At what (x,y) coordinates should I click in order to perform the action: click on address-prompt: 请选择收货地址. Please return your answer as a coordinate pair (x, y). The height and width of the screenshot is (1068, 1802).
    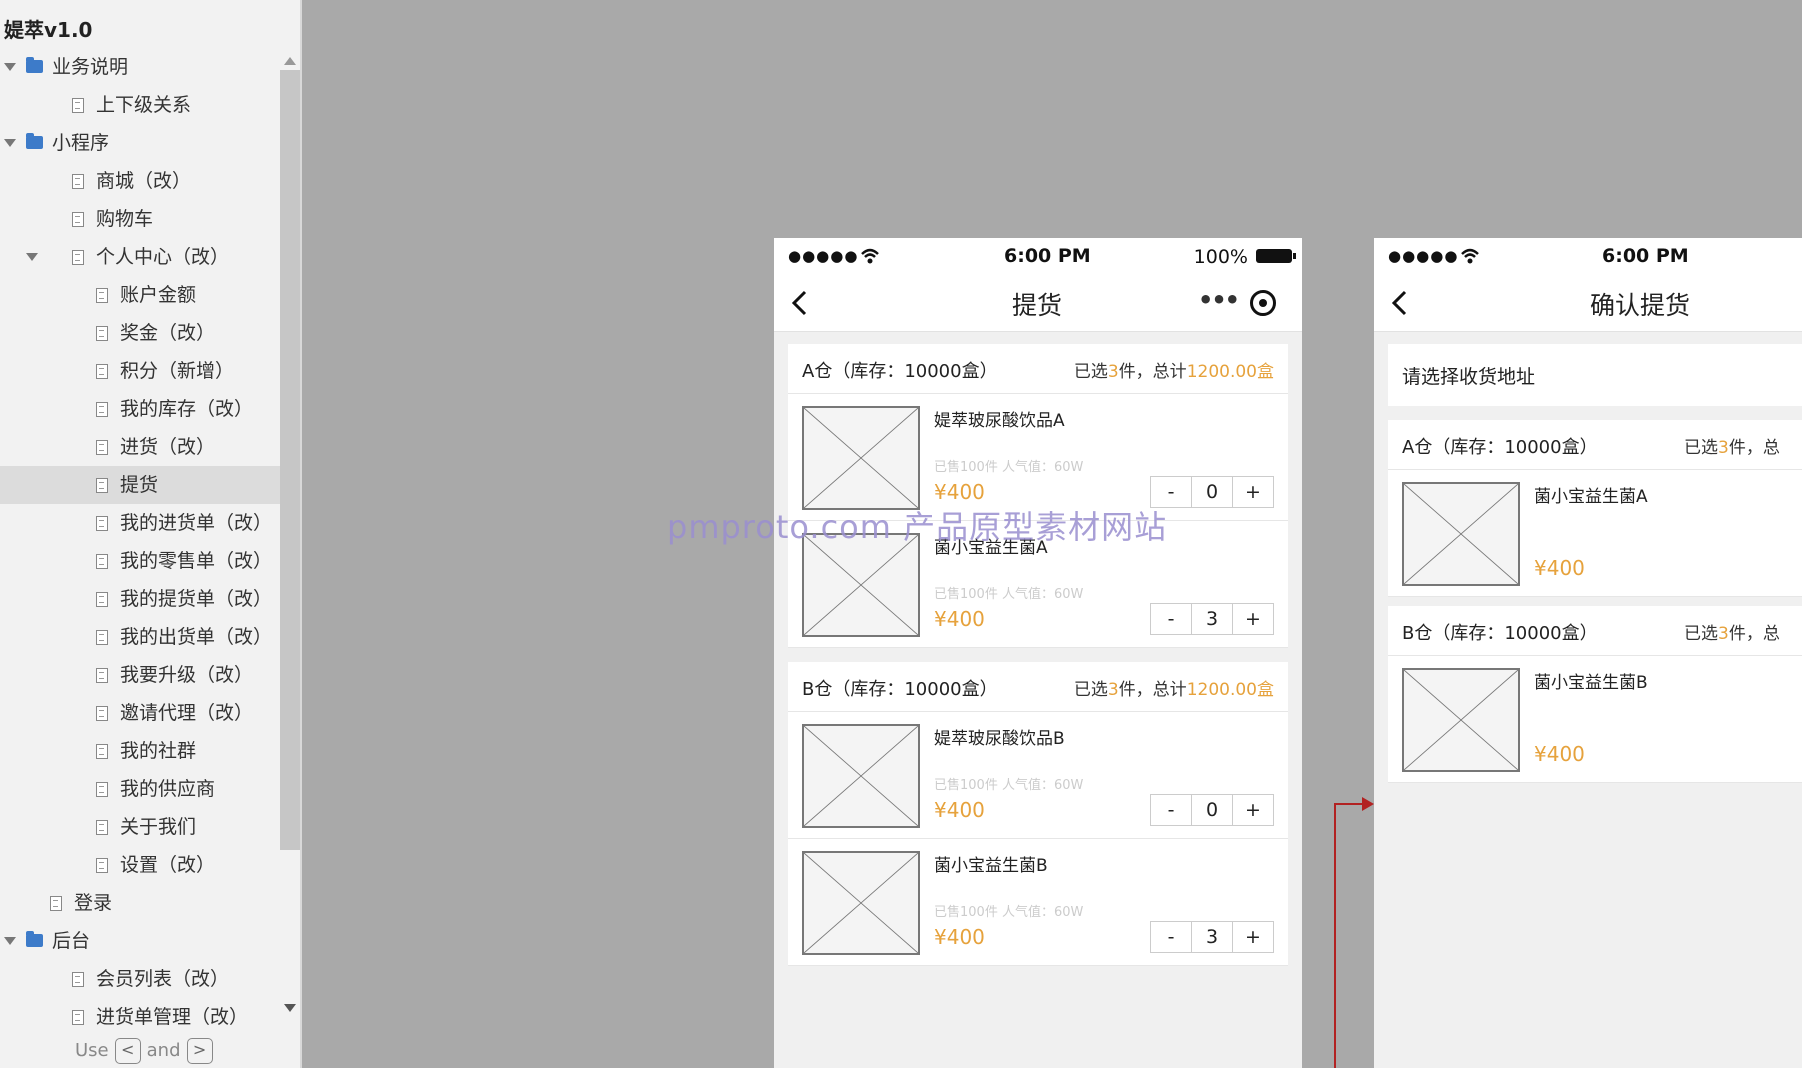
    Looking at the image, I should click on (1469, 377).